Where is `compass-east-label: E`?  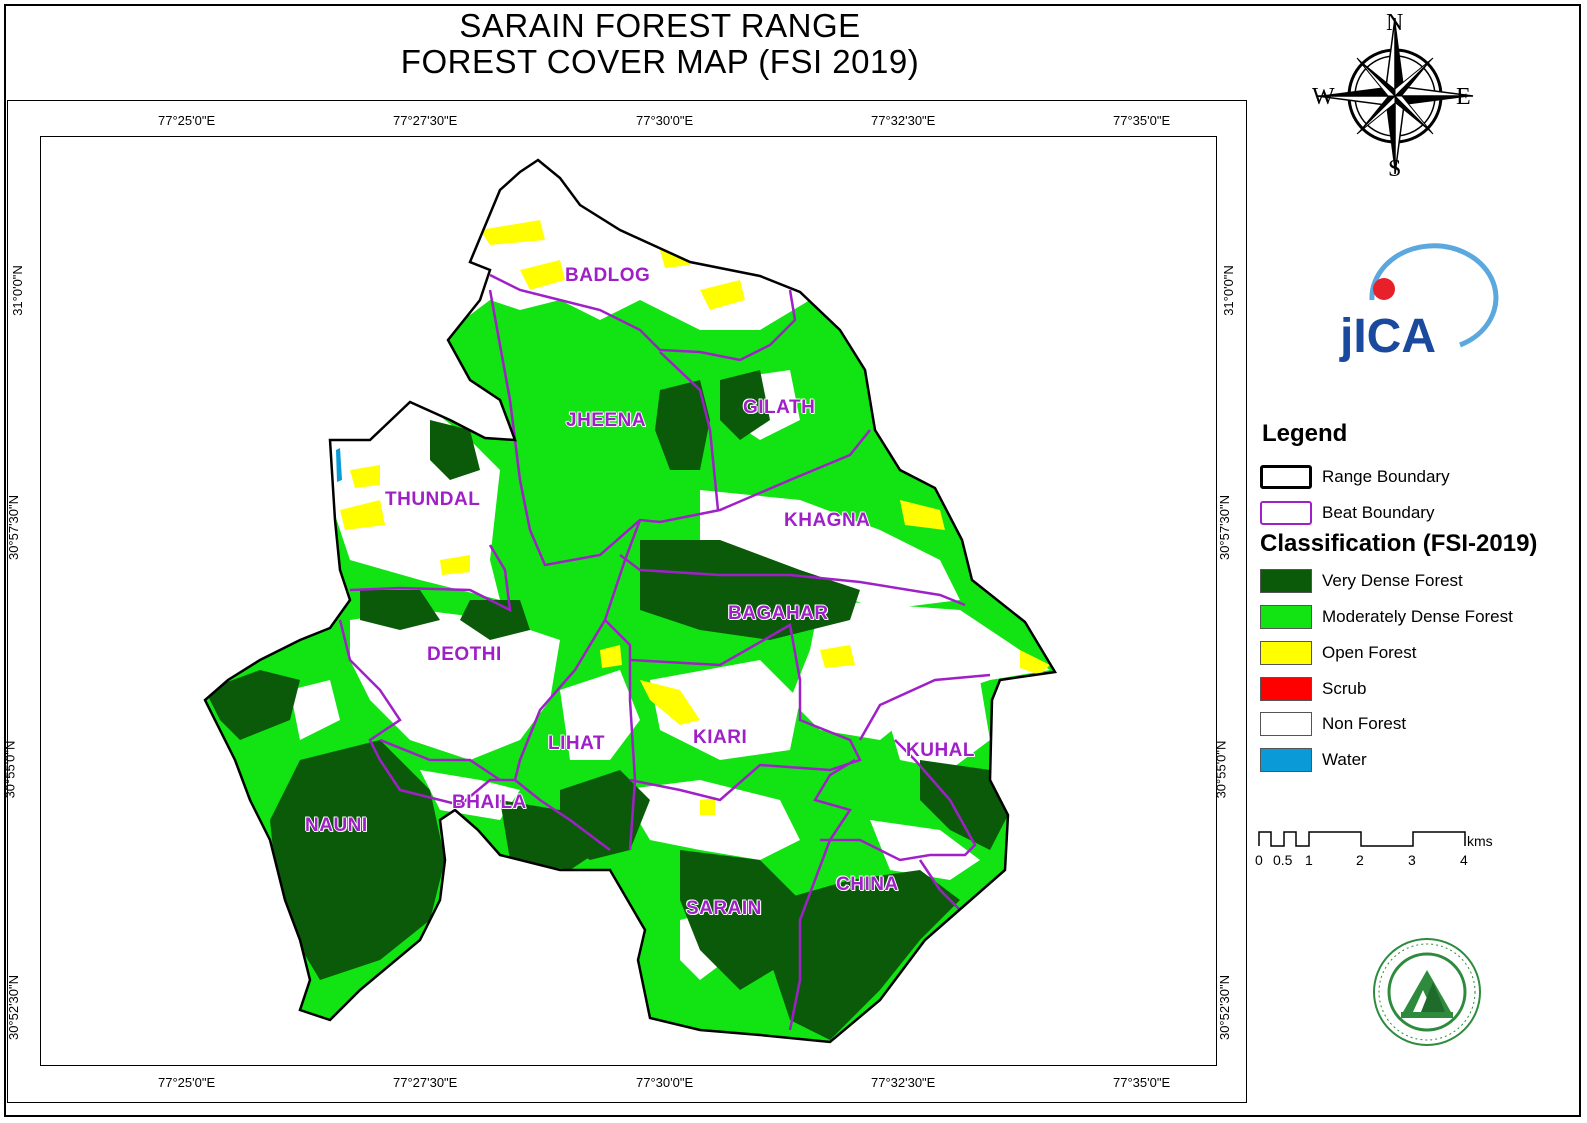
compass-east-label: E is located at coordinates (1463, 97).